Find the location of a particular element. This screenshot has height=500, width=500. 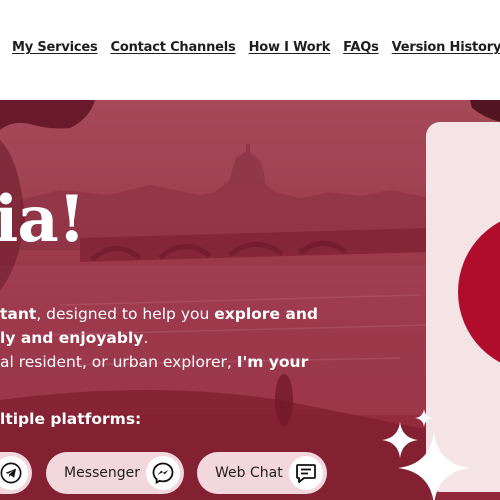

nav-link-my-services: My Services is located at coordinates (55, 47).